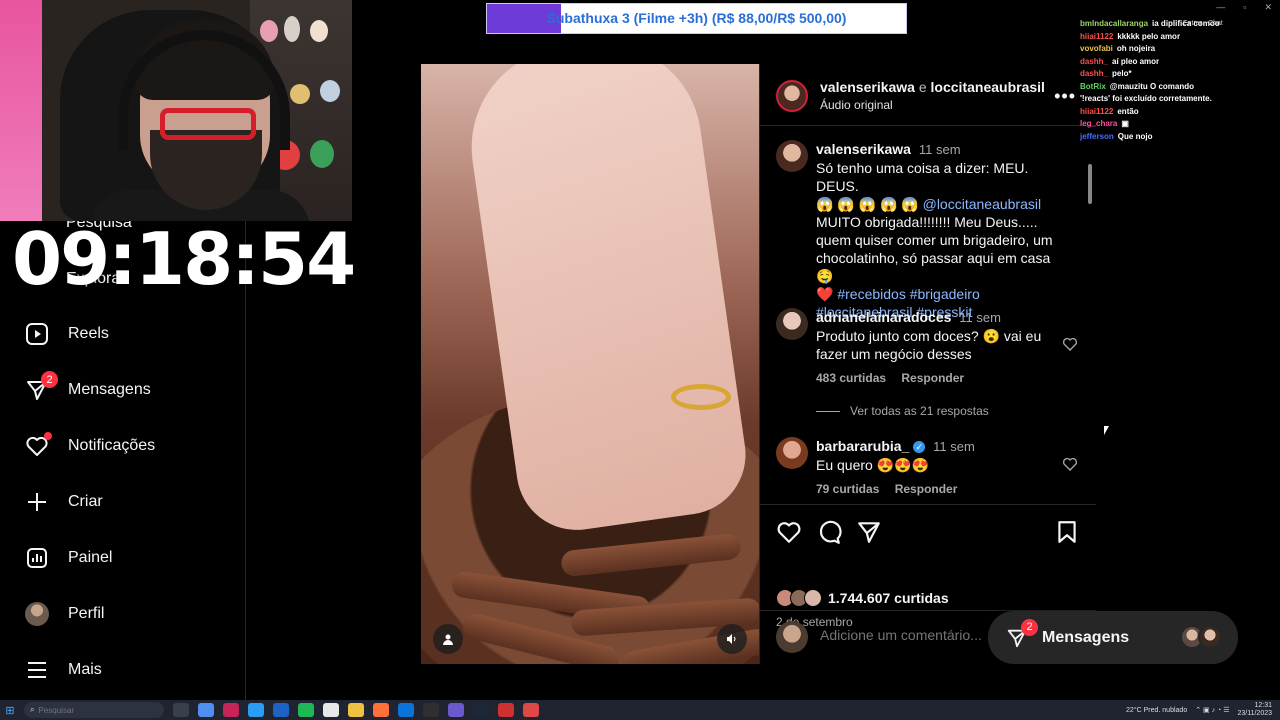 The image size is (1280, 720). I want to click on tray-icons: ⌃ ▣ ♪ ◔ ☰, so click(1212, 710).